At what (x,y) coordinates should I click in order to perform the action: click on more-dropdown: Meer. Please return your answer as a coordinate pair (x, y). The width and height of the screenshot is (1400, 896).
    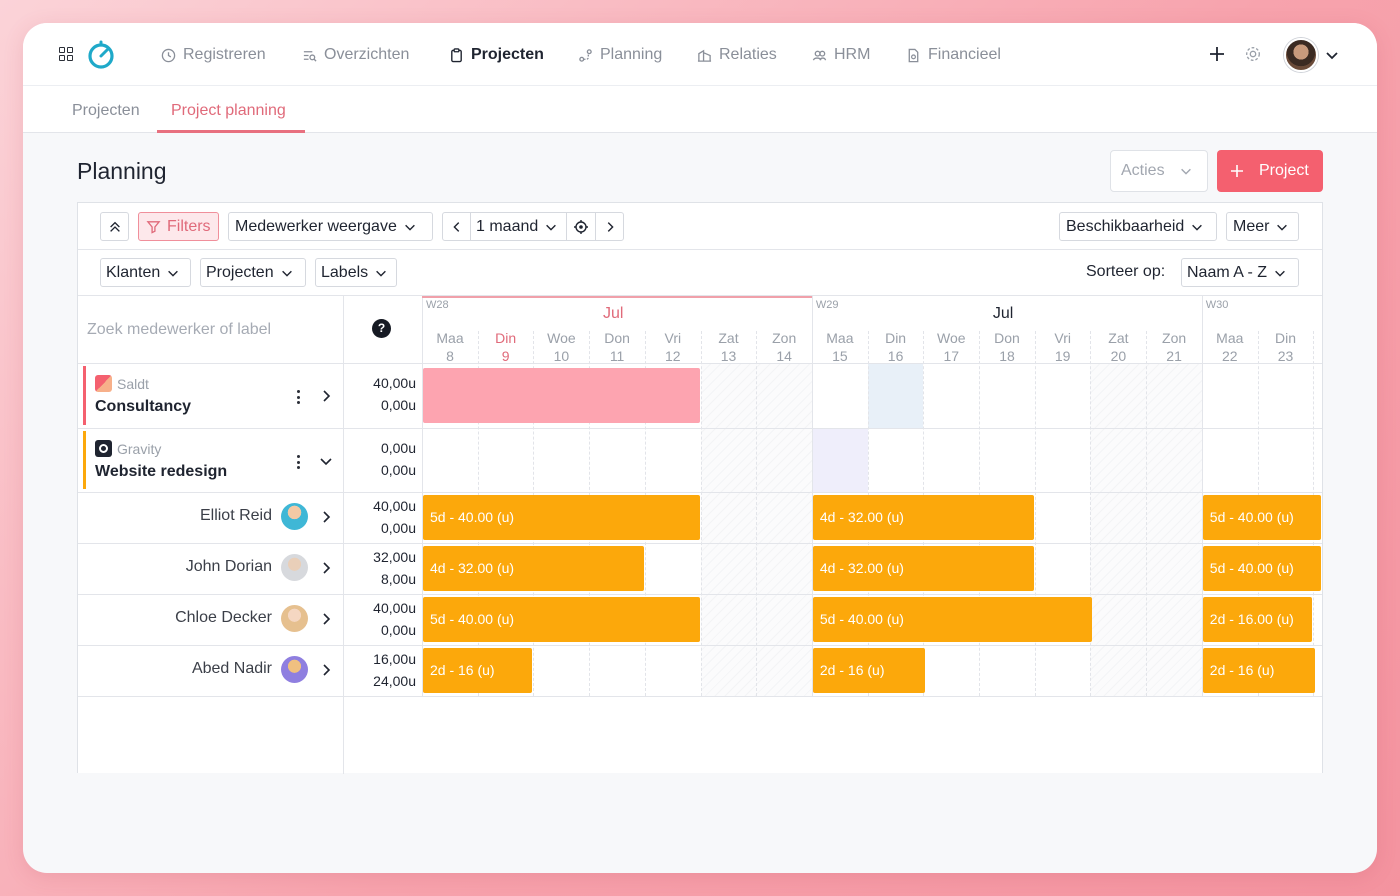
    Looking at the image, I should click on (1262, 226).